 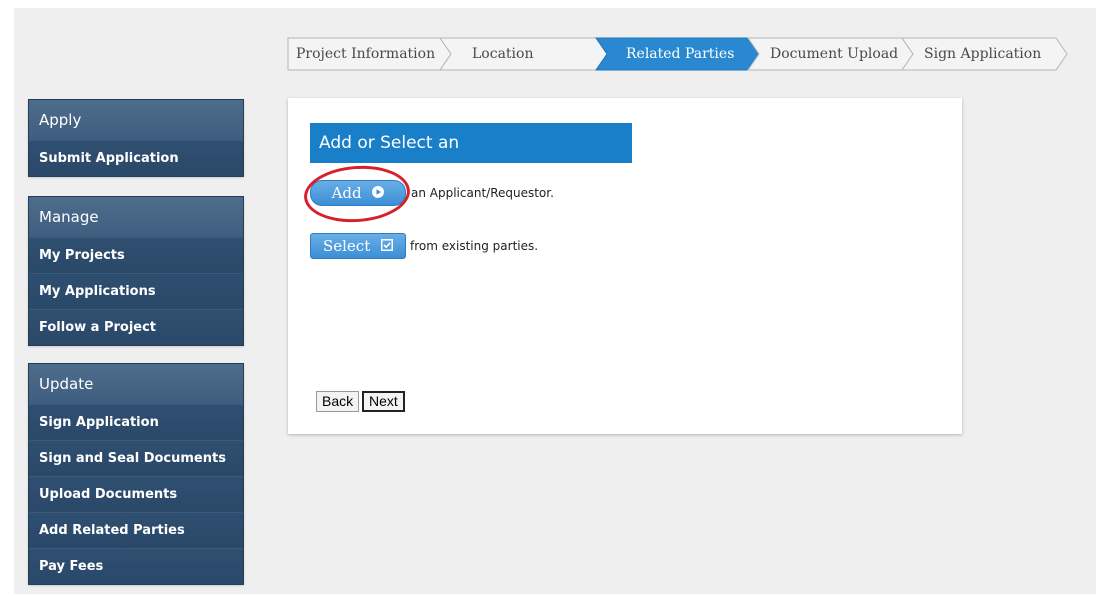 I want to click on sidebar-item-follow-a-project: Follow a Project, so click(x=136, y=327).